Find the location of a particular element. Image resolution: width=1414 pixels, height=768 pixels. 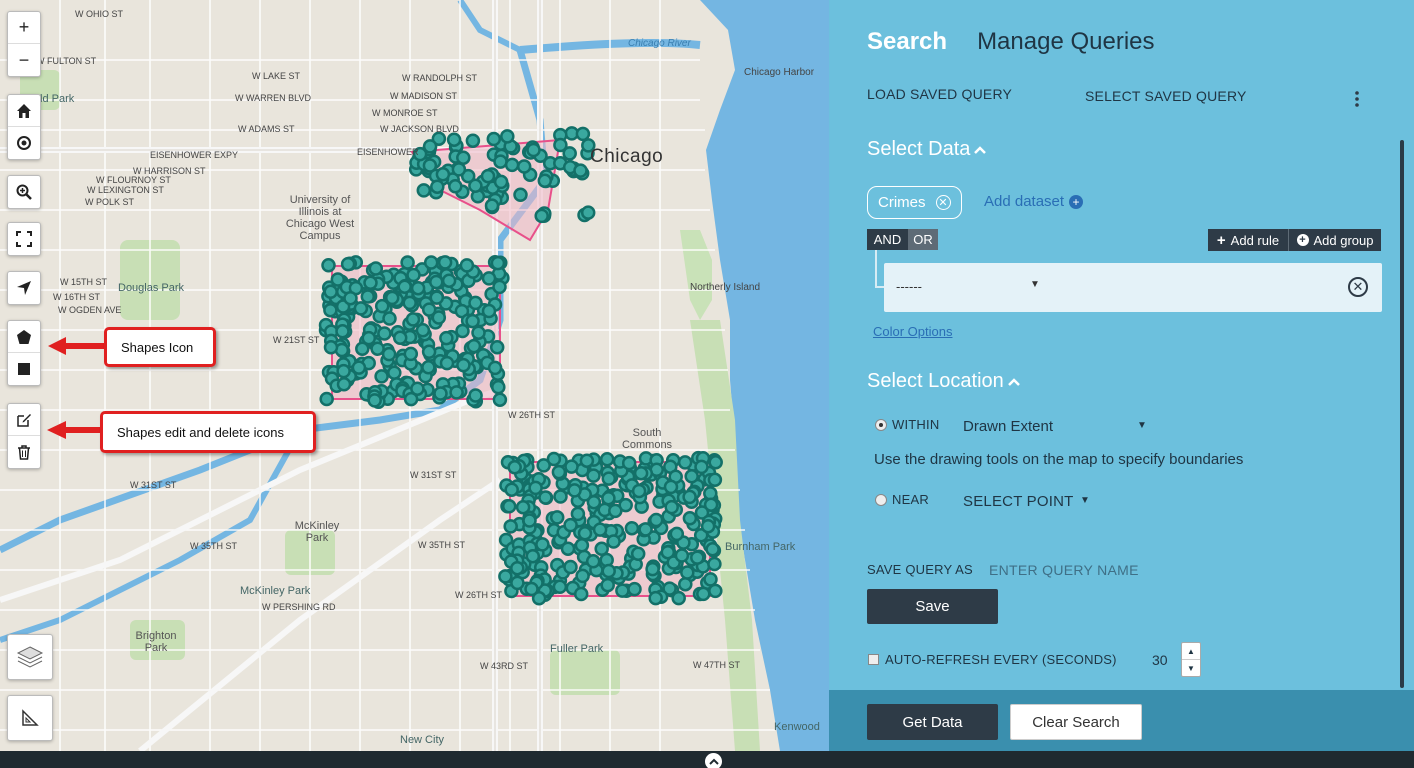

navigate-button is located at coordinates (24, 288).